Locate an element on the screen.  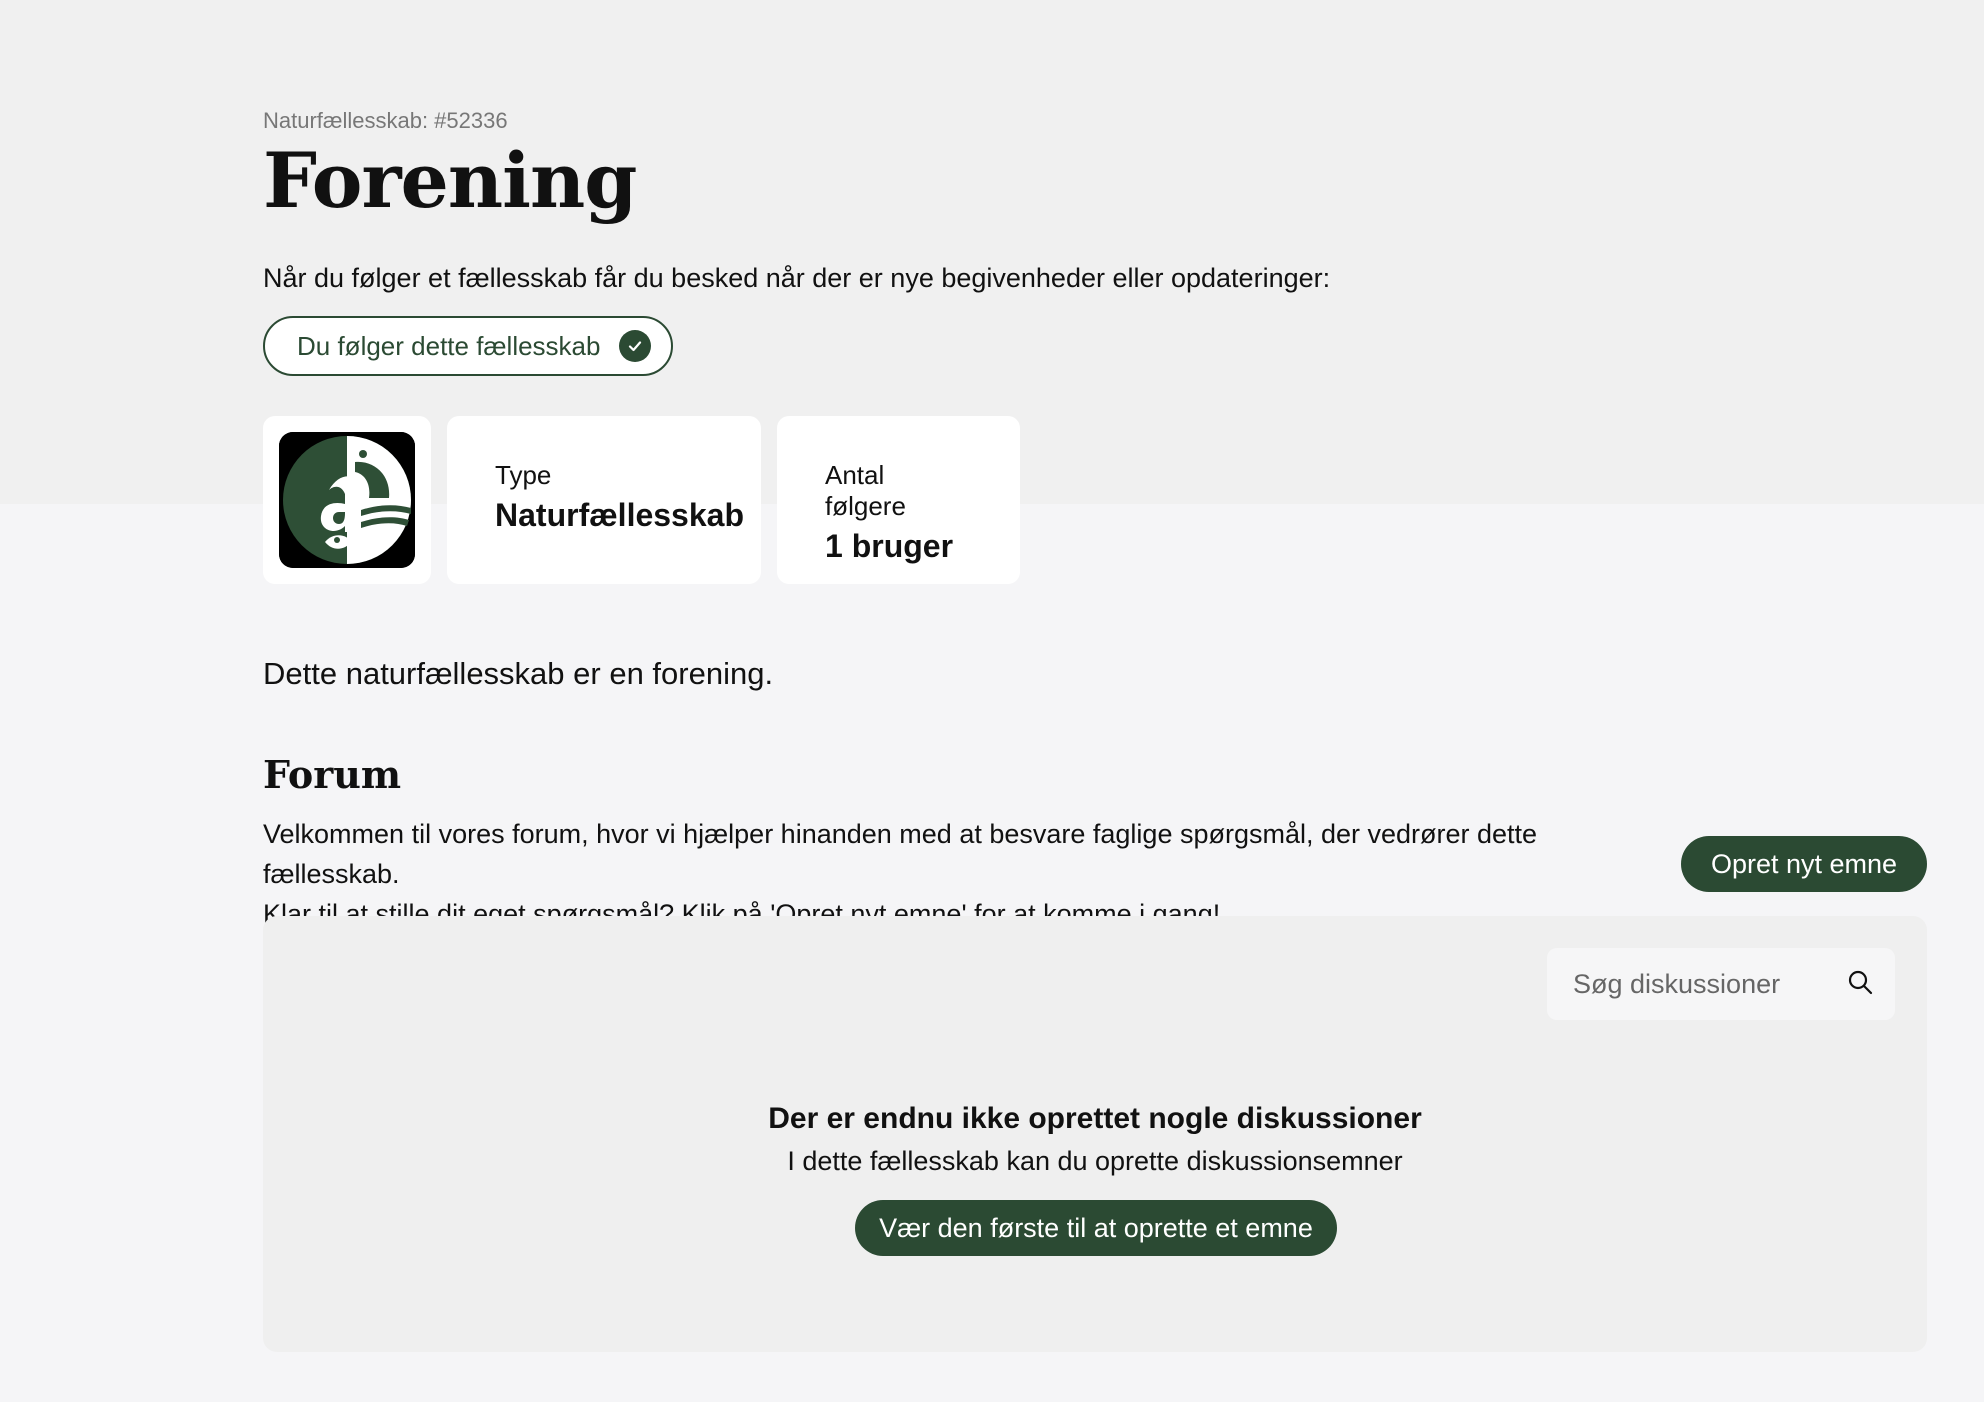
new-topic-button: Opret nyt emne is located at coordinates (1804, 864).